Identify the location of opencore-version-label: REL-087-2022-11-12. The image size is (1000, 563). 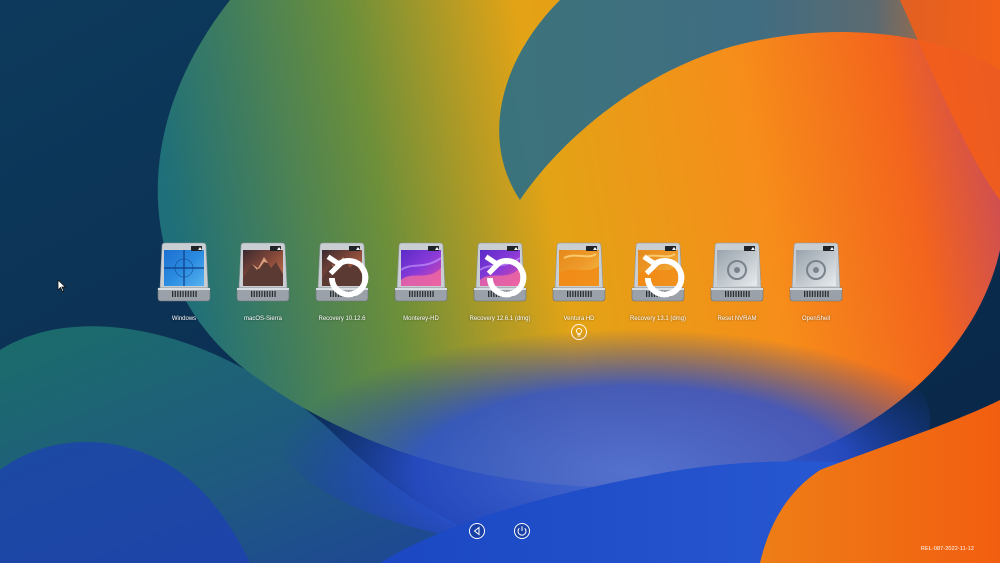
(947, 549).